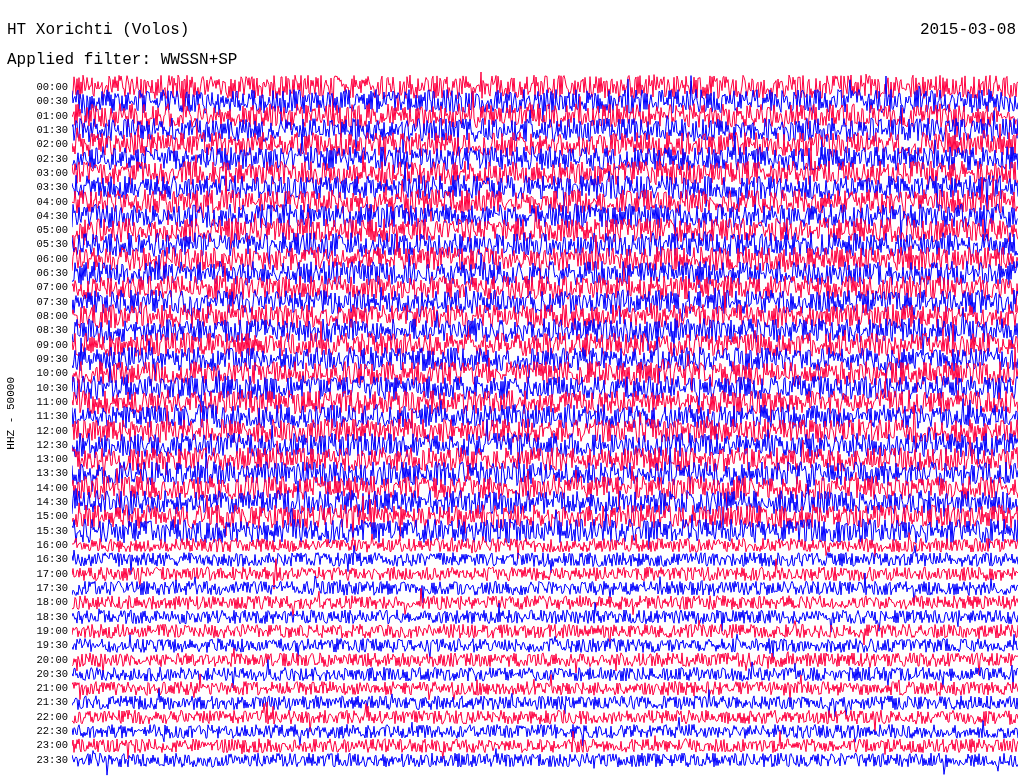 Image resolution: width=1024 pixels, height=780 pixels. Describe the element at coordinates (52, 287) in the screenshot. I see `time-label: 07:00` at that location.